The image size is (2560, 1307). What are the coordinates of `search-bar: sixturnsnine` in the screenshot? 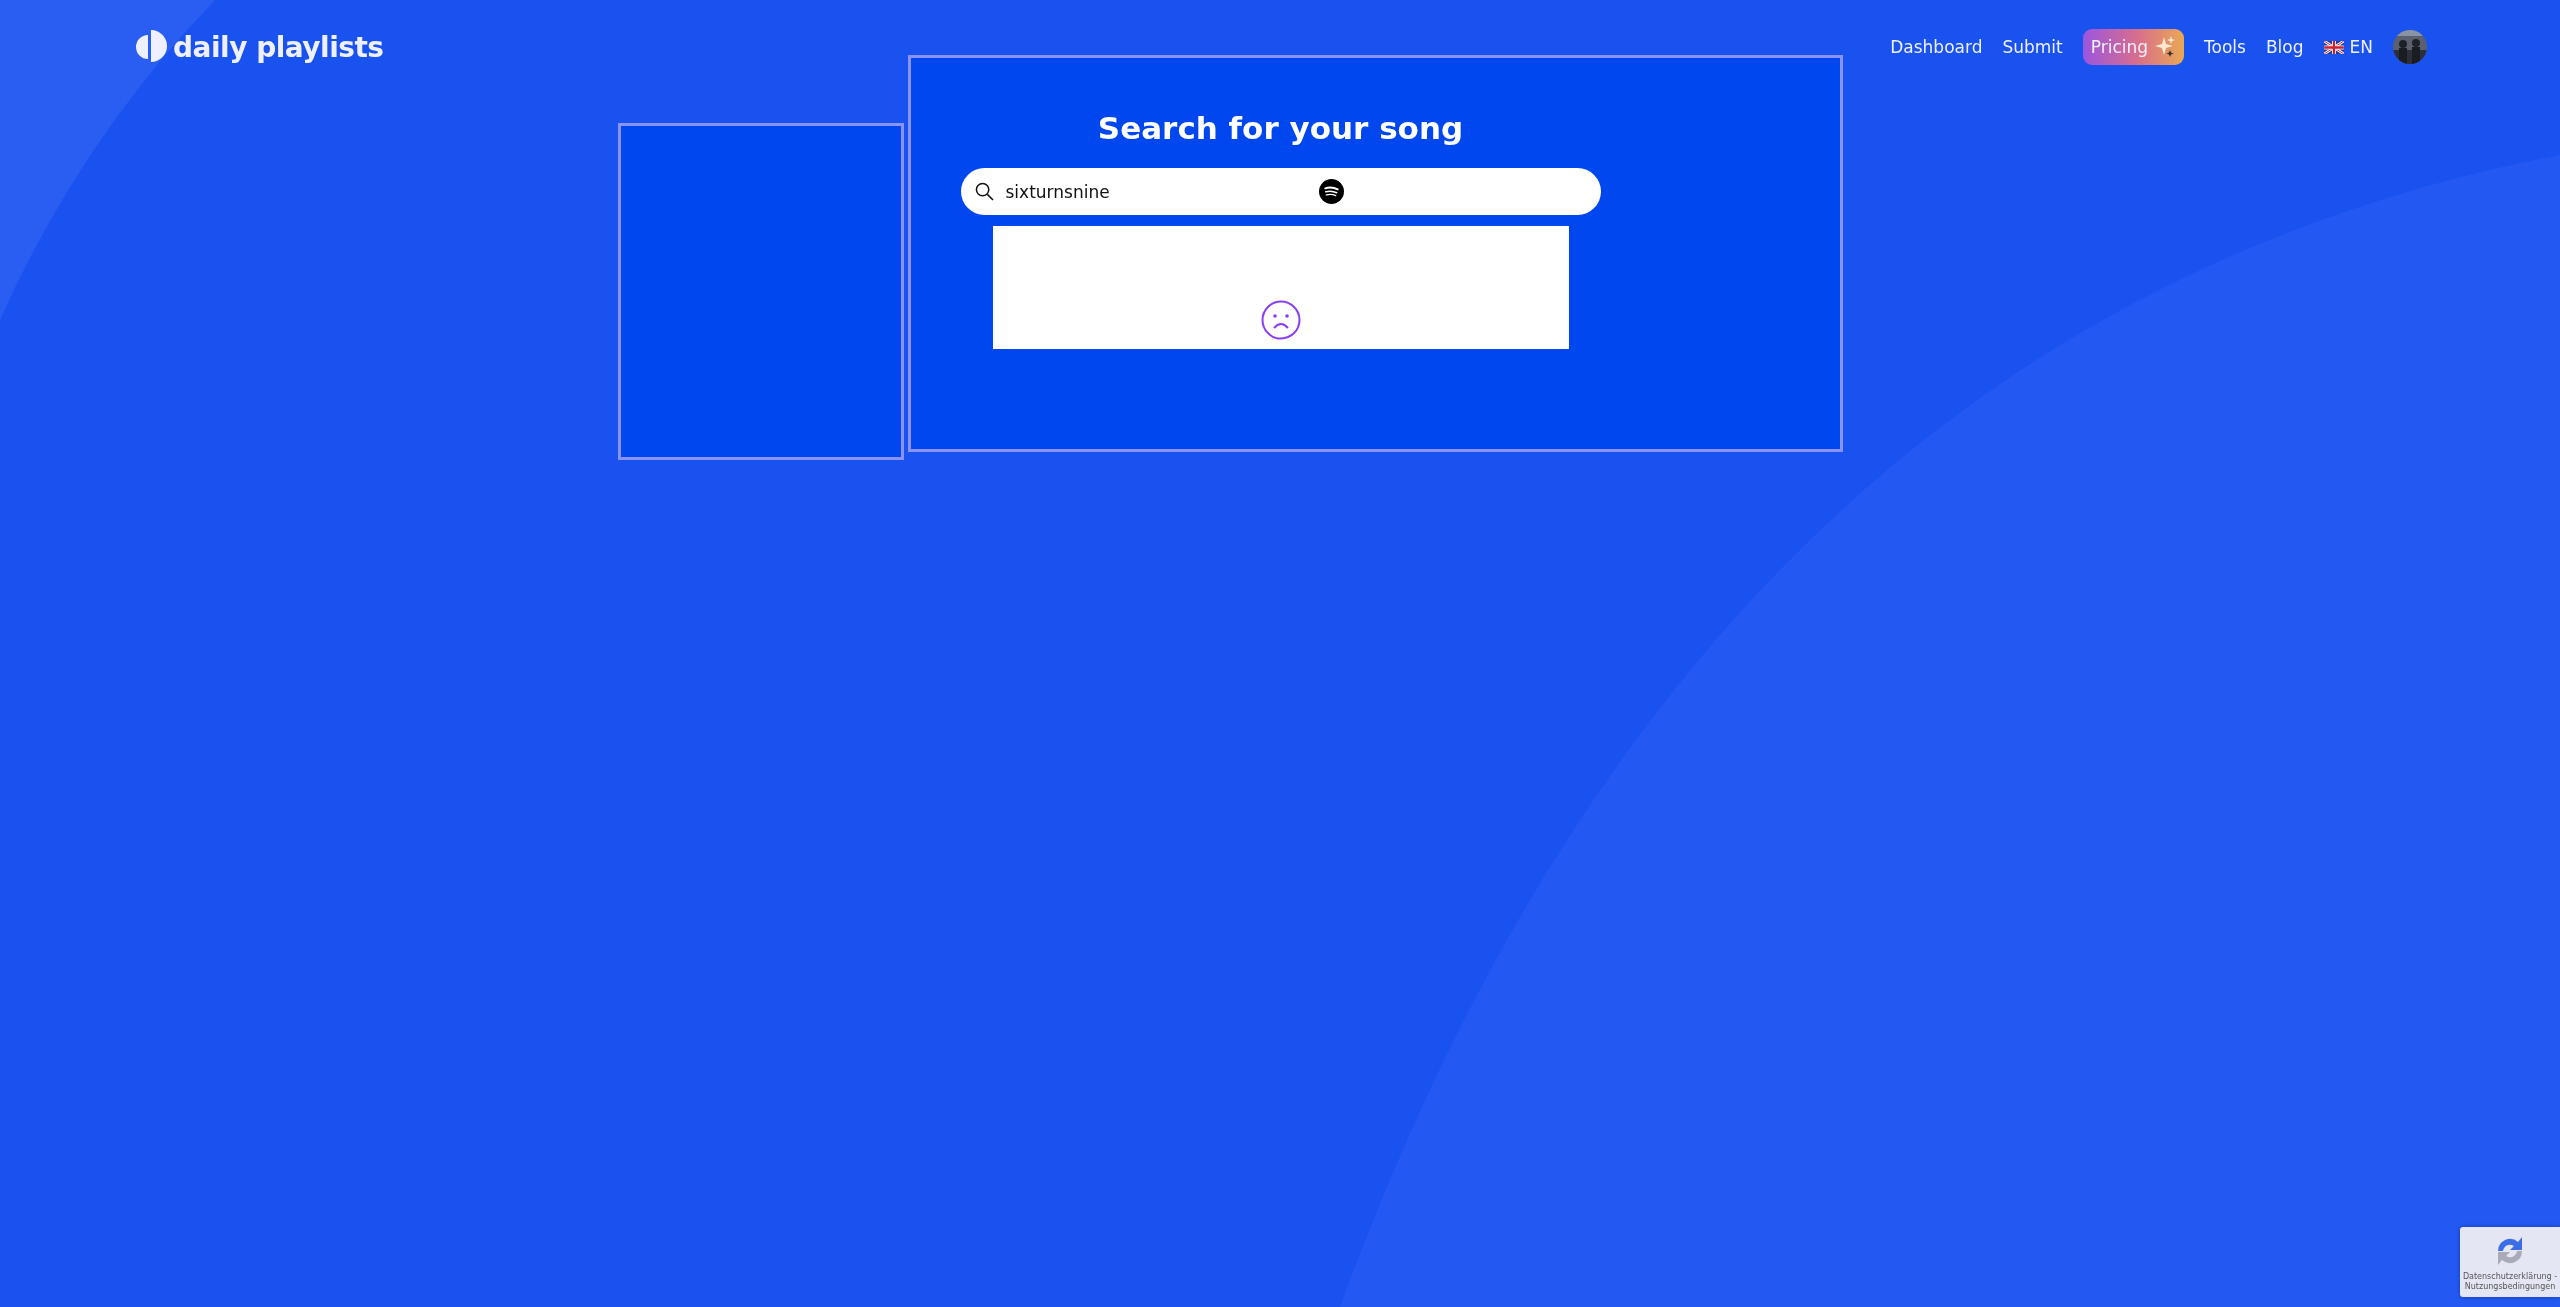 It's located at (1280, 191).